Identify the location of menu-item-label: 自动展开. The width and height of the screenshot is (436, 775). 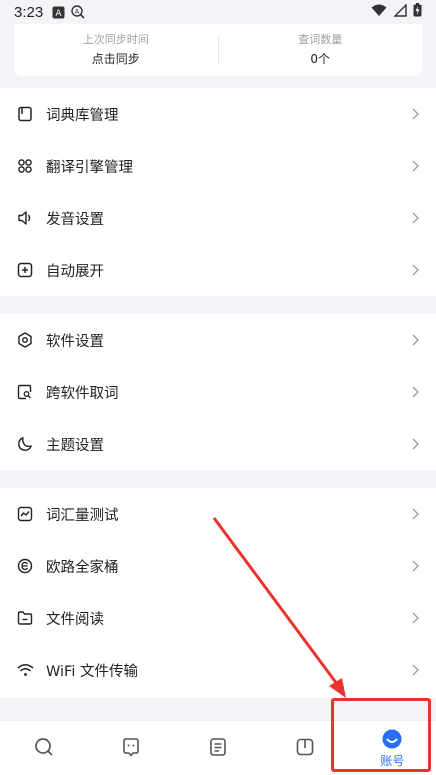
(75, 271).